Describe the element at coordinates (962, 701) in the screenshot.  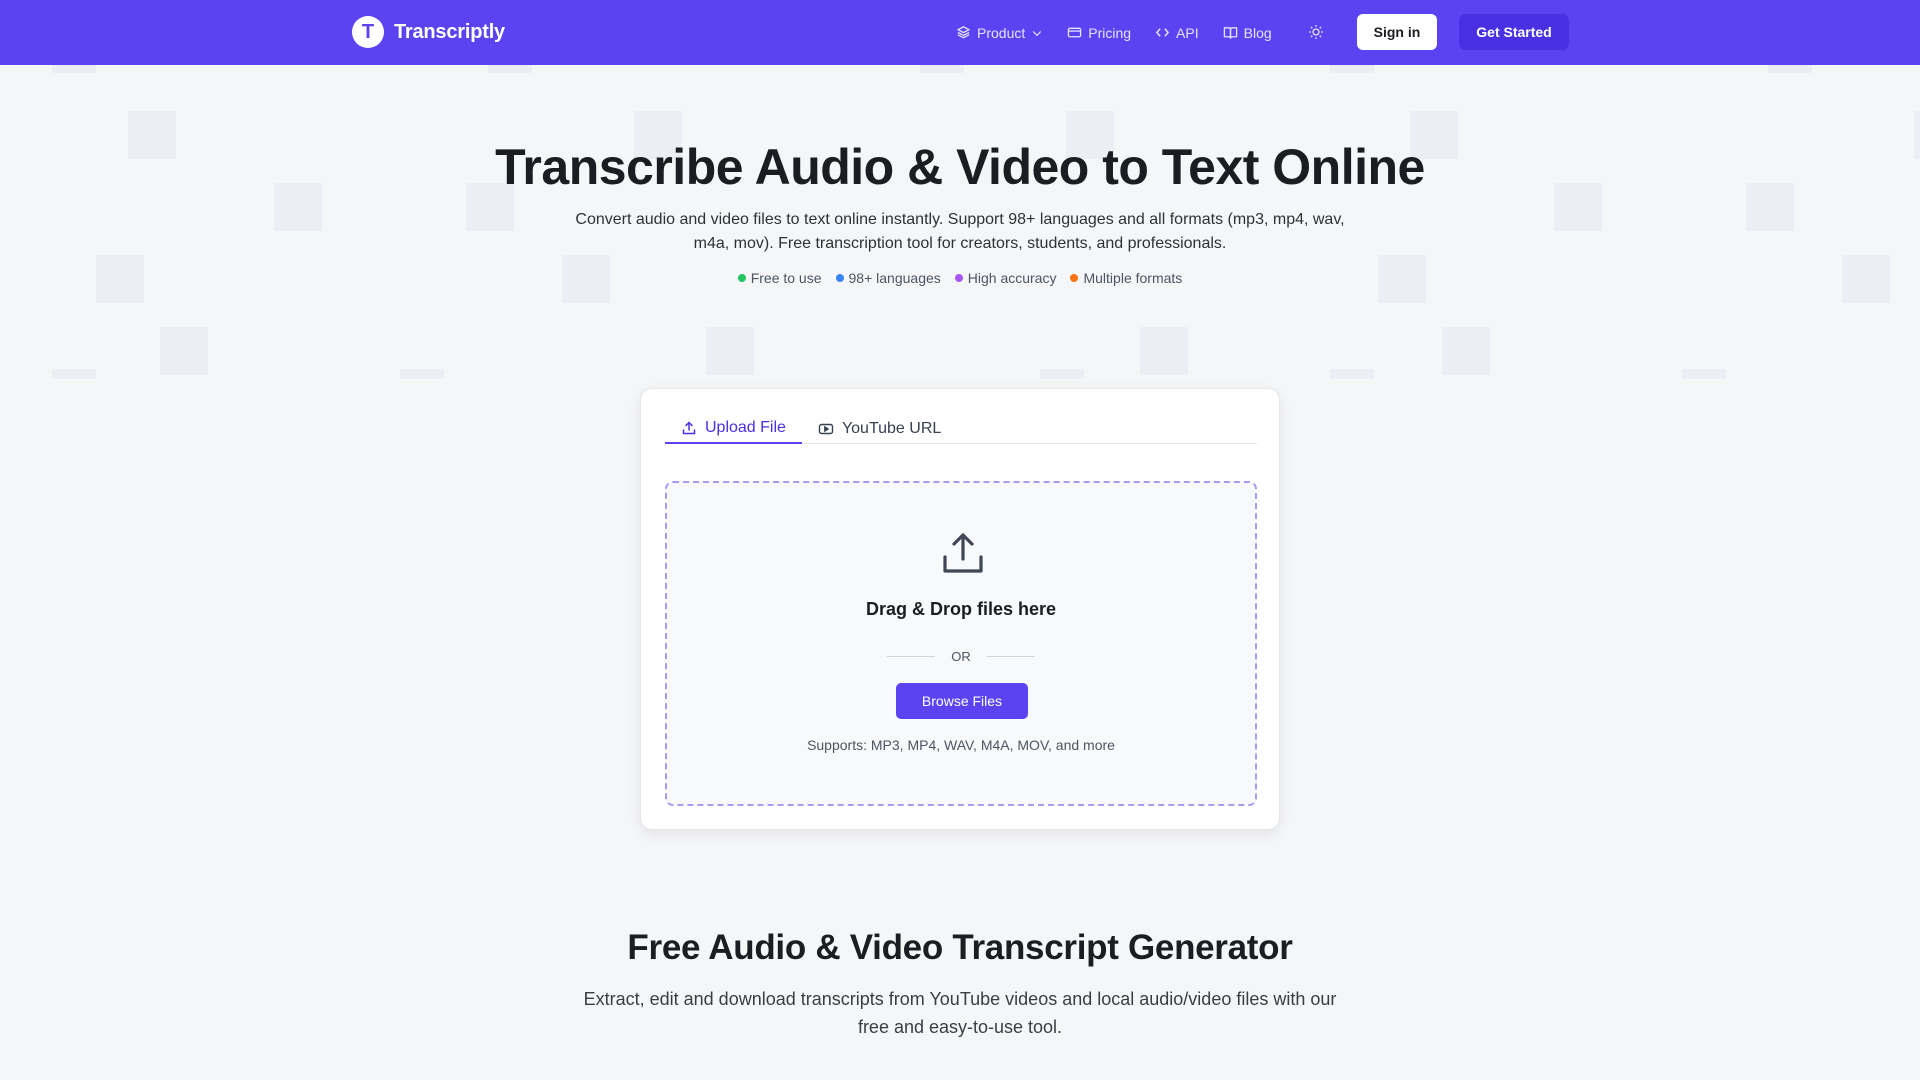
I see `browse-files-button: Browse Files` at that location.